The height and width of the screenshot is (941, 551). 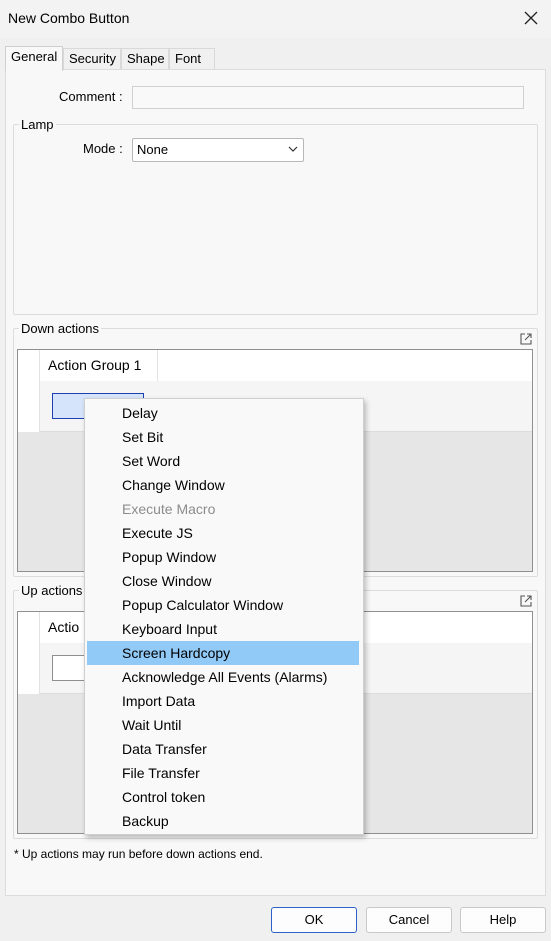 I want to click on window-title: New Combo Button, so click(x=69, y=18).